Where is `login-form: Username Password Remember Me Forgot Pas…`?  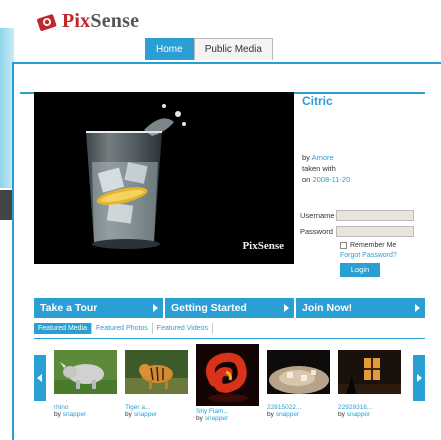 login-form: Username Password Remember Me Forgot Pas… is located at coordinates (362, 243).